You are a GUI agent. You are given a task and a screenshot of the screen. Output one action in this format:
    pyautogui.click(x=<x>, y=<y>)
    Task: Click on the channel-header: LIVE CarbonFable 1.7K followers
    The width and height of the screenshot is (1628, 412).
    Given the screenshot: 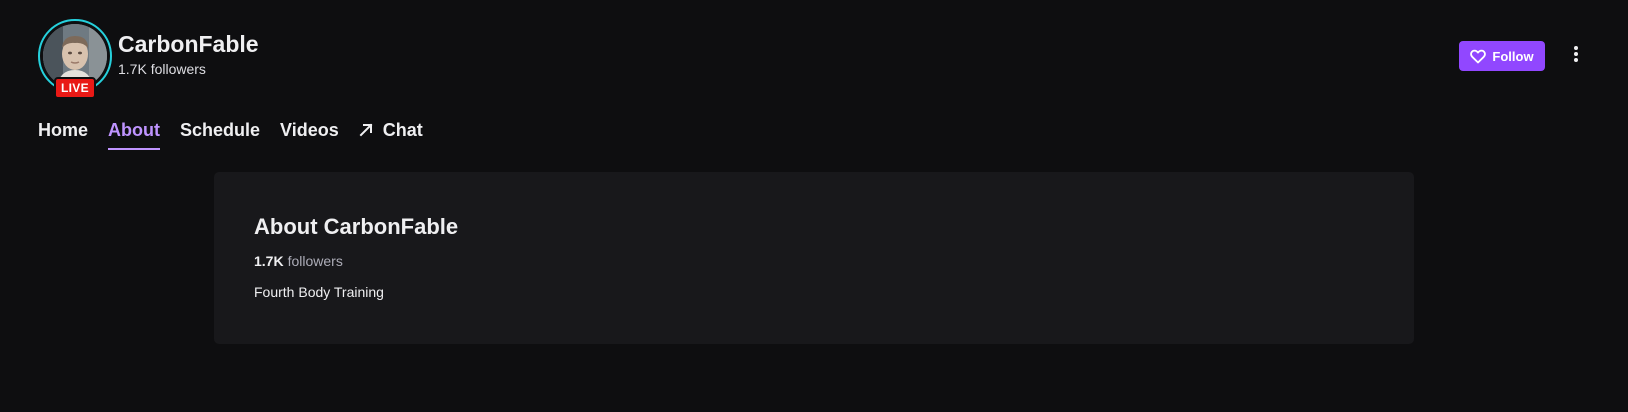 What is the action you would take?
    pyautogui.click(x=148, y=59)
    